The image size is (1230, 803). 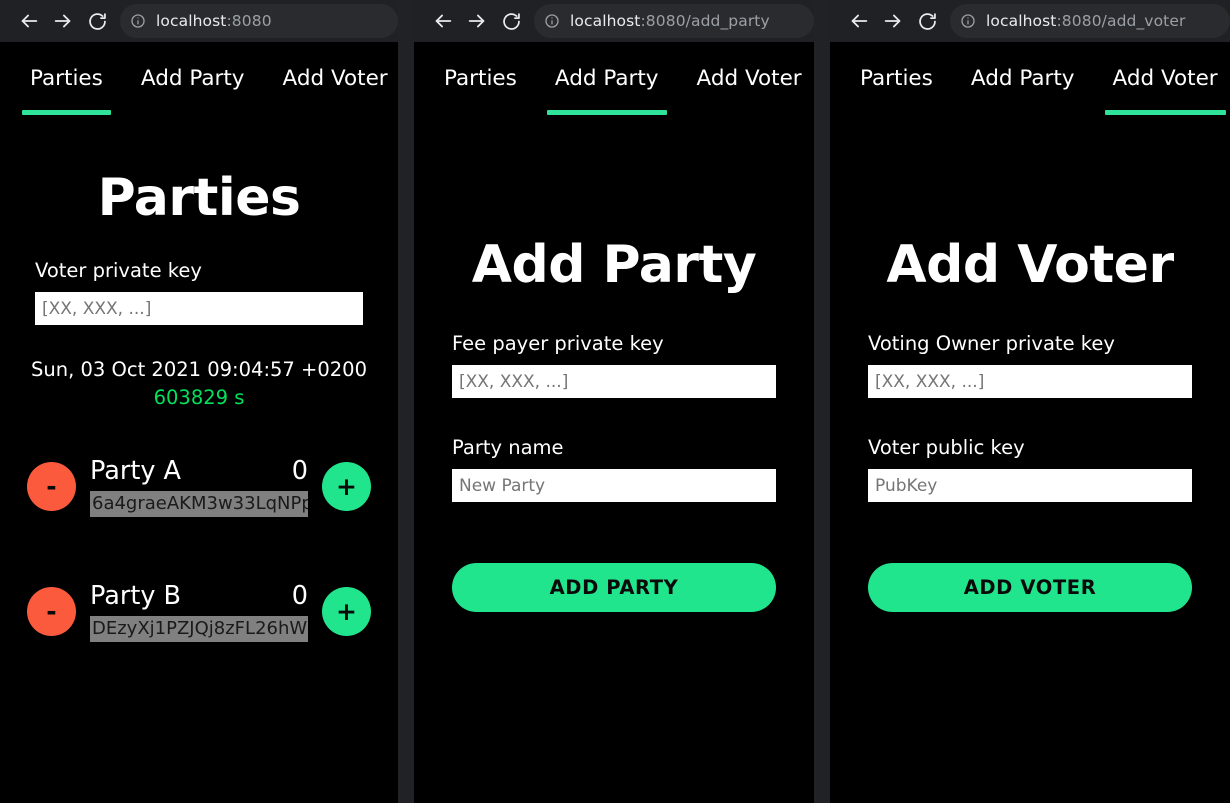 What do you see at coordinates (199, 471) in the screenshot?
I see `party-header: Party A 0` at bounding box center [199, 471].